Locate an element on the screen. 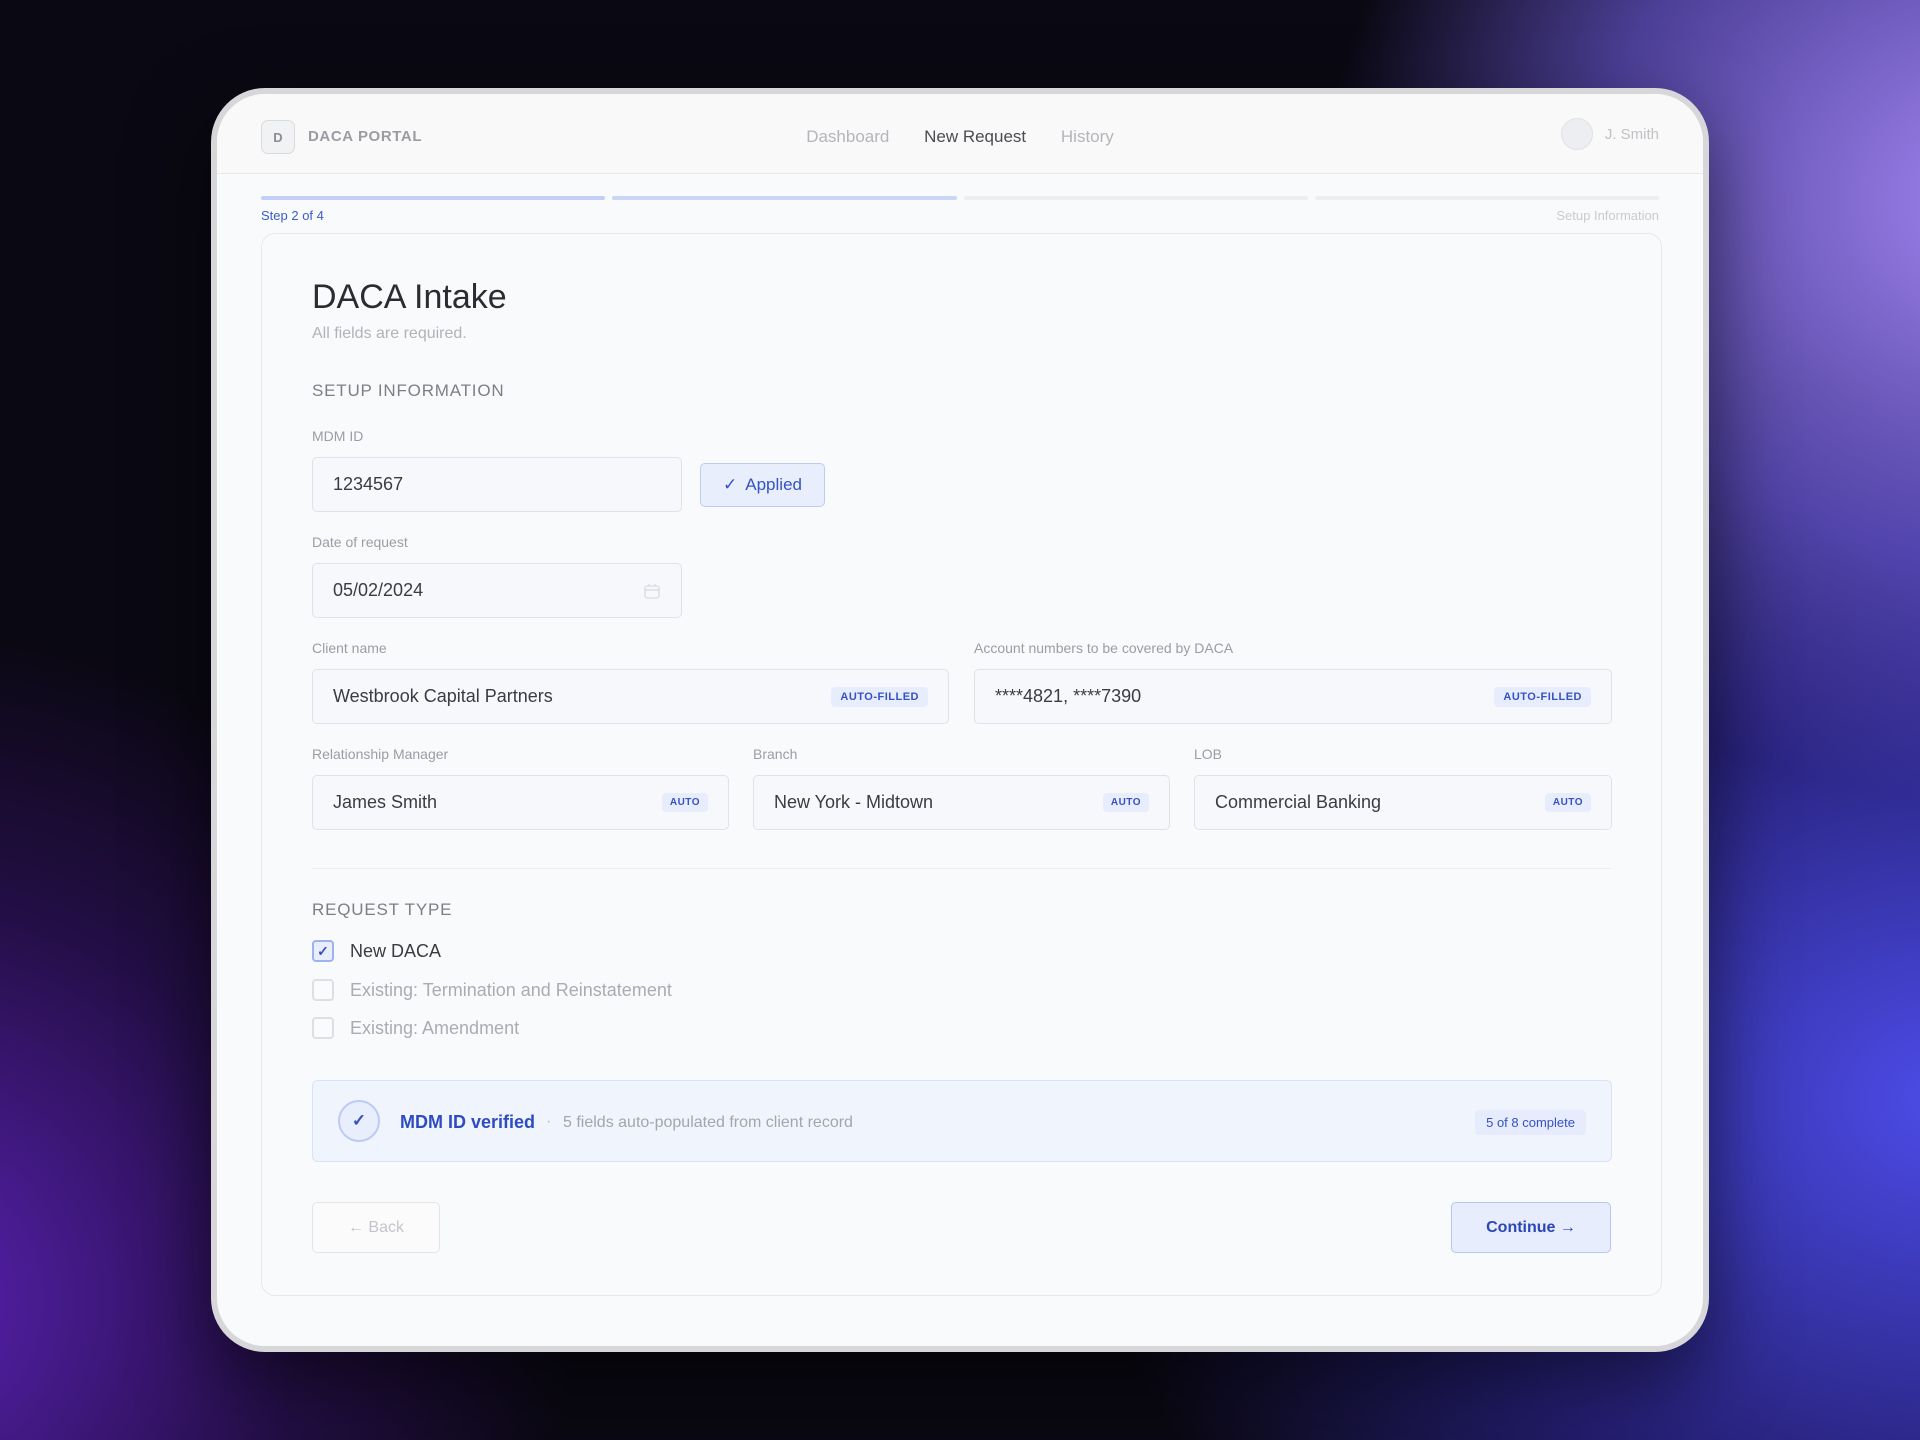  step-progress is located at coordinates (960, 198).